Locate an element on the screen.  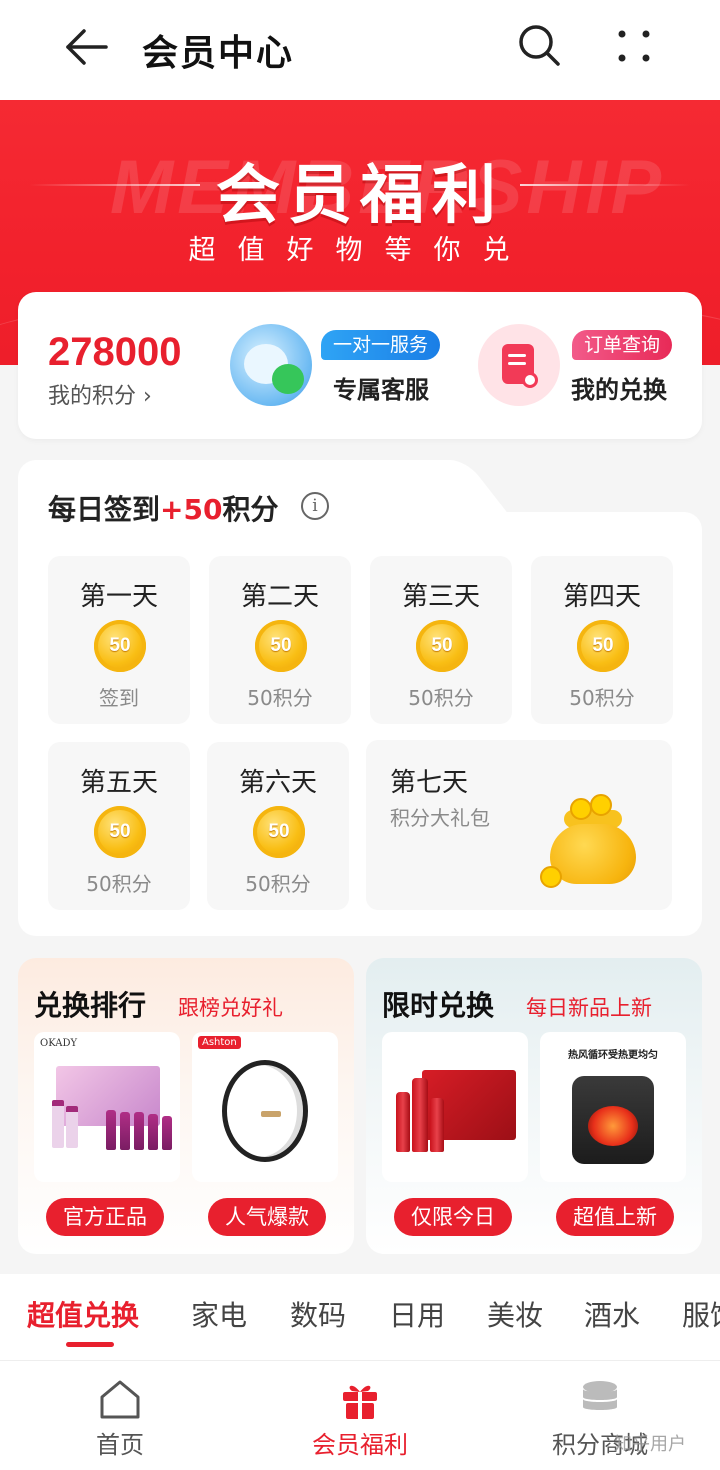
search-icon is located at coordinates (539, 45).